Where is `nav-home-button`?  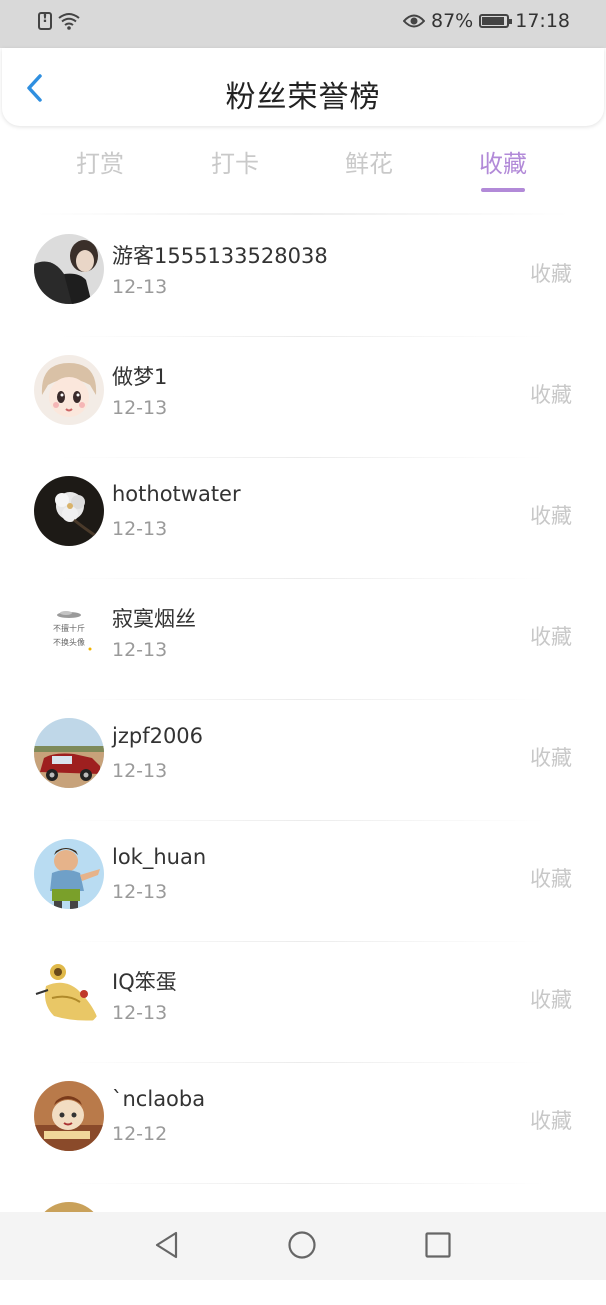 nav-home-button is located at coordinates (302, 1247).